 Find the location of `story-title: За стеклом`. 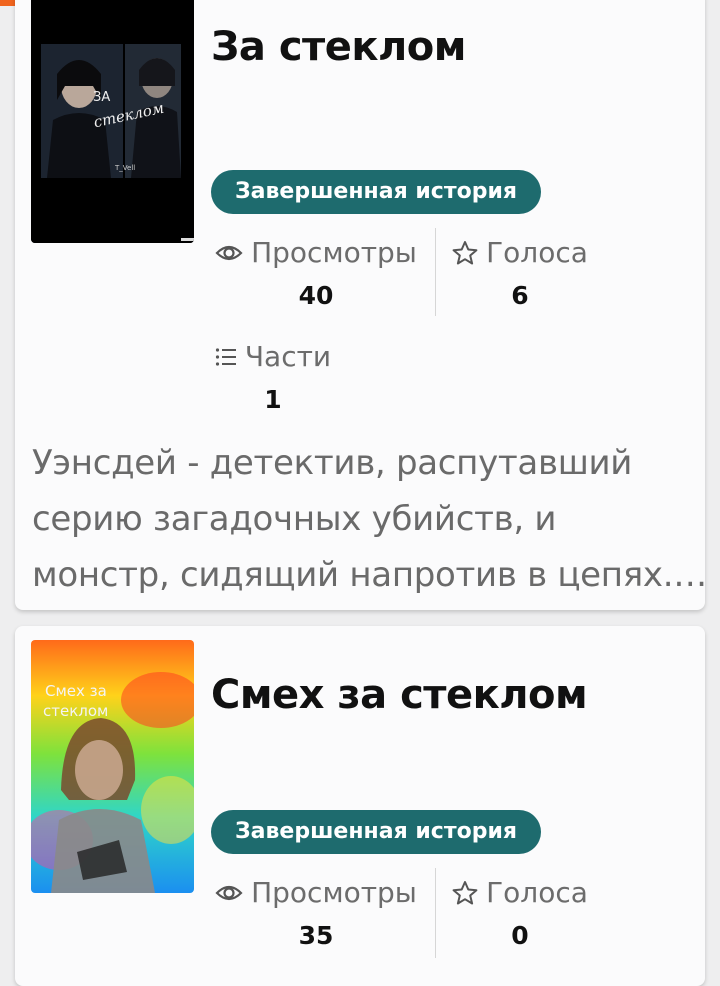

story-title: За стеклом is located at coordinates (338, 47).